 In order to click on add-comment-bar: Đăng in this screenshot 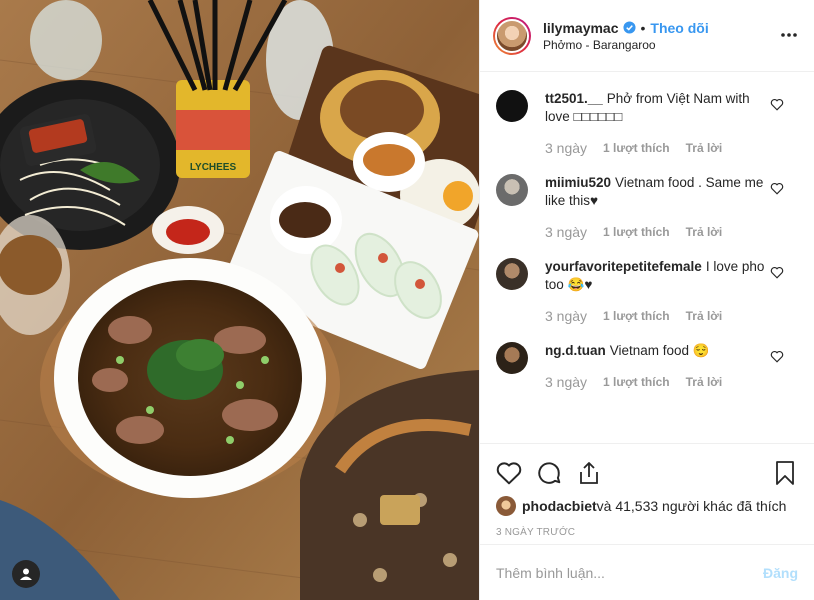, I will do `click(647, 572)`.